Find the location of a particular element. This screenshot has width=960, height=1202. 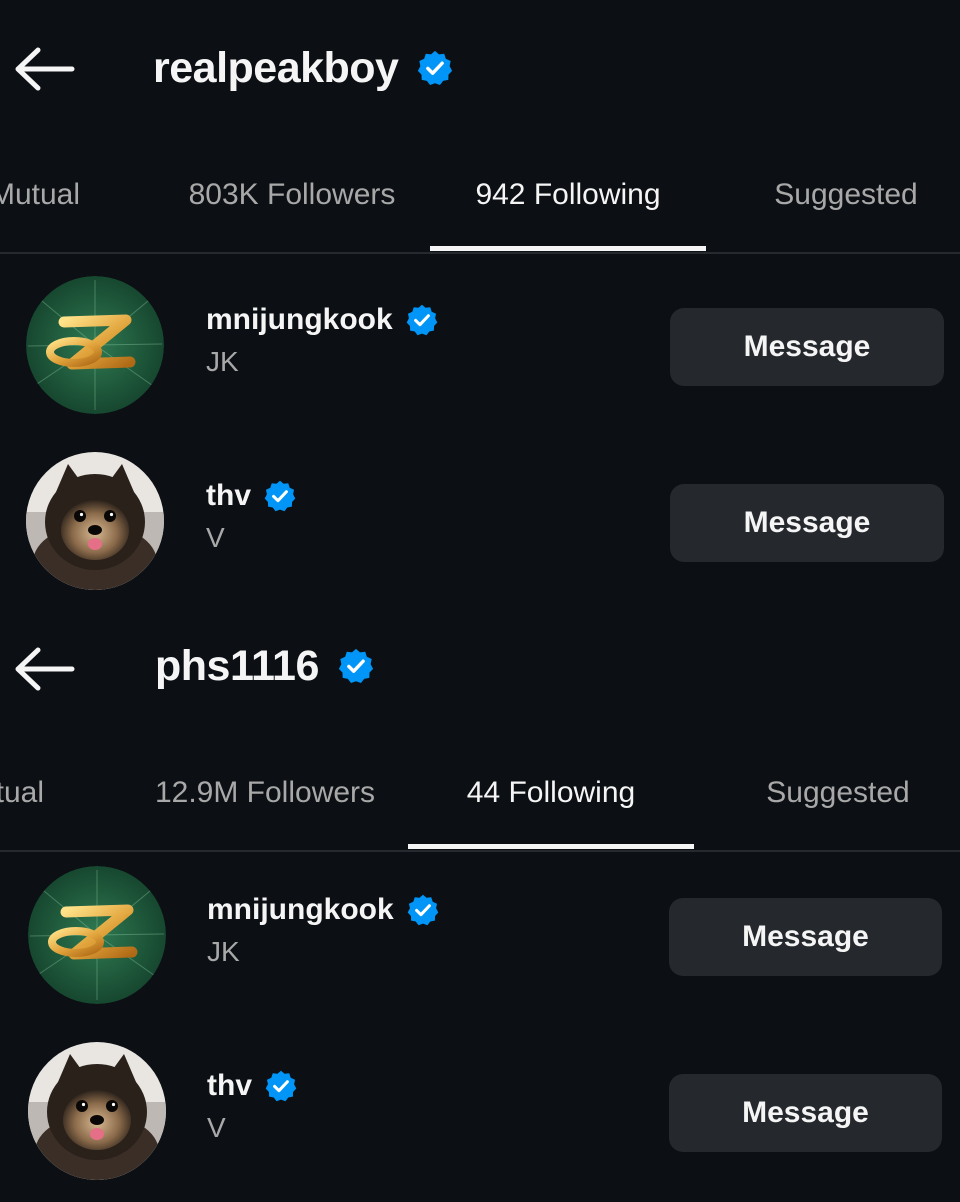

profile-header: realpeakboy is located at coordinates (480, 68).